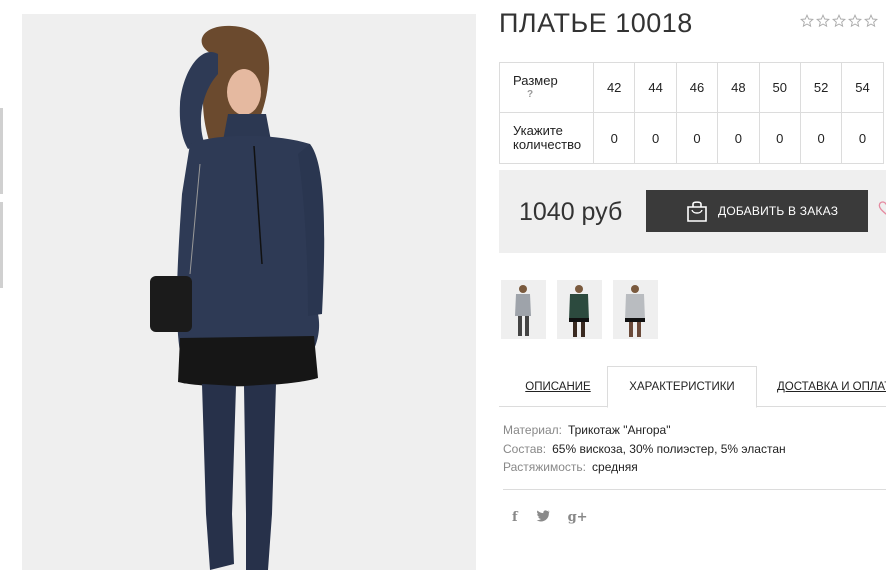  What do you see at coordinates (545, 467) in the screenshot?
I see `characteristic-key: Растяжимость:` at bounding box center [545, 467].